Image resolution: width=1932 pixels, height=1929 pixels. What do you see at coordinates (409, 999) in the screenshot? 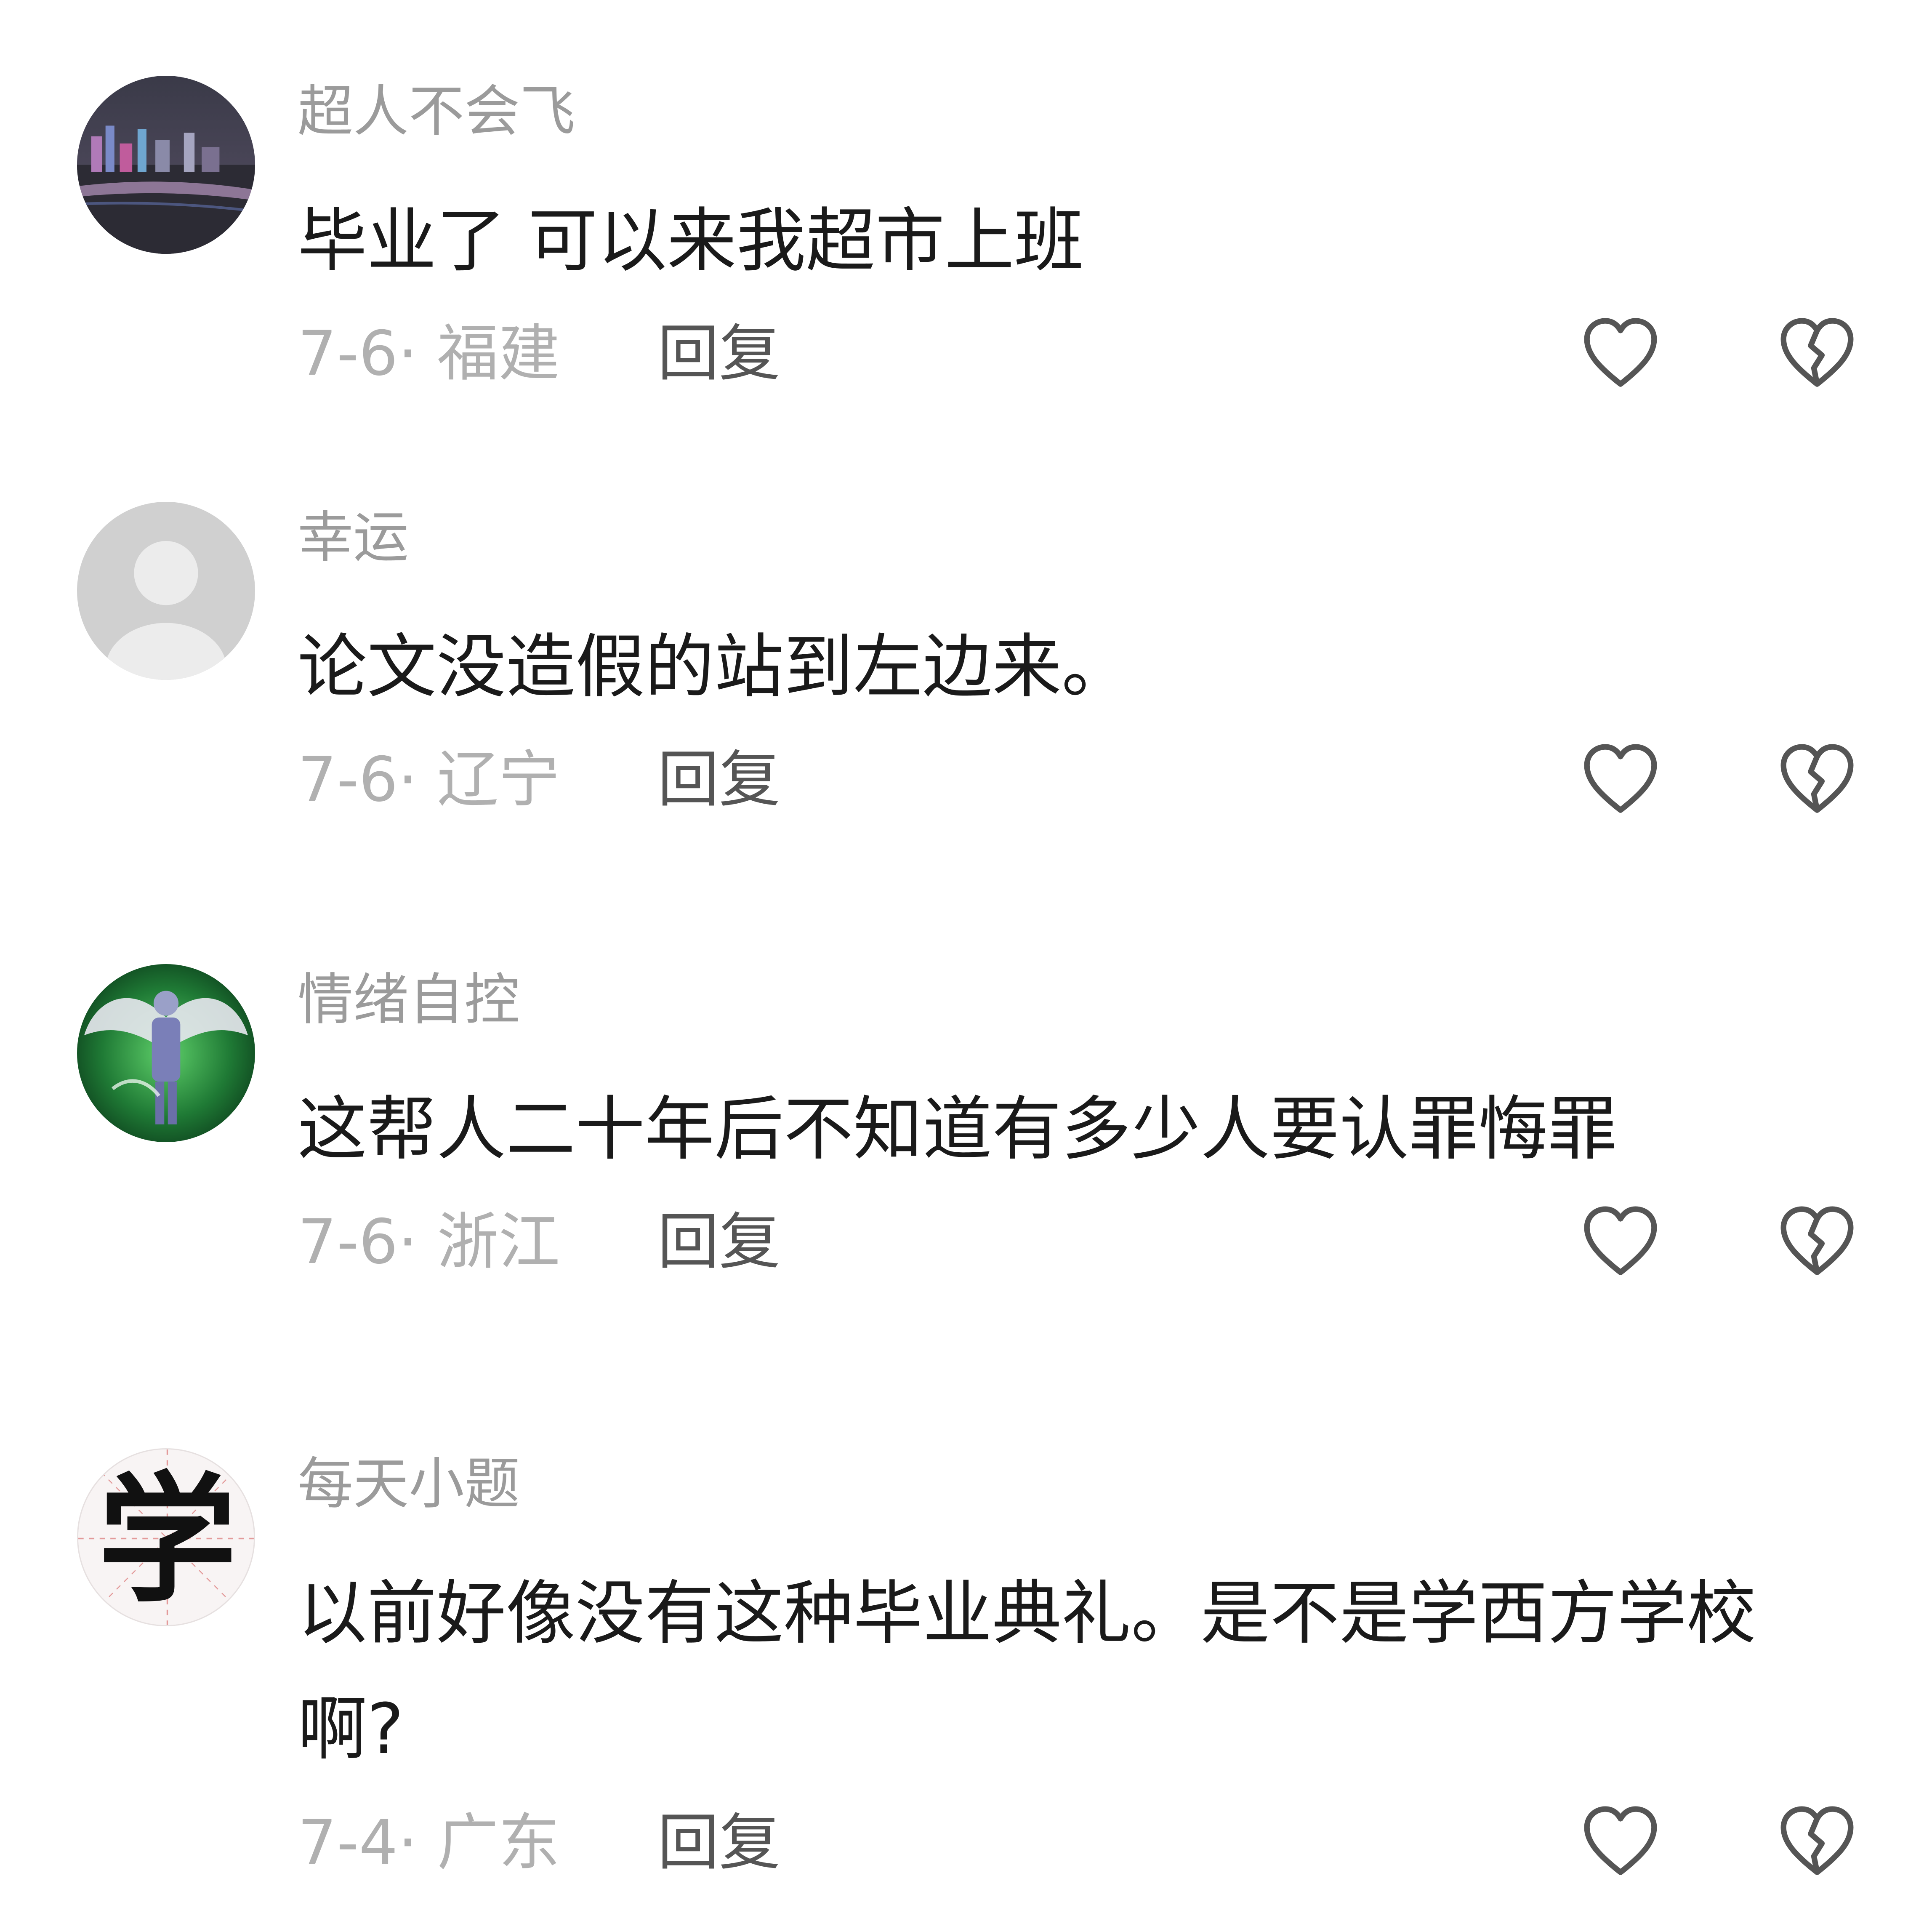
I see `username: 情绪自控` at bounding box center [409, 999].